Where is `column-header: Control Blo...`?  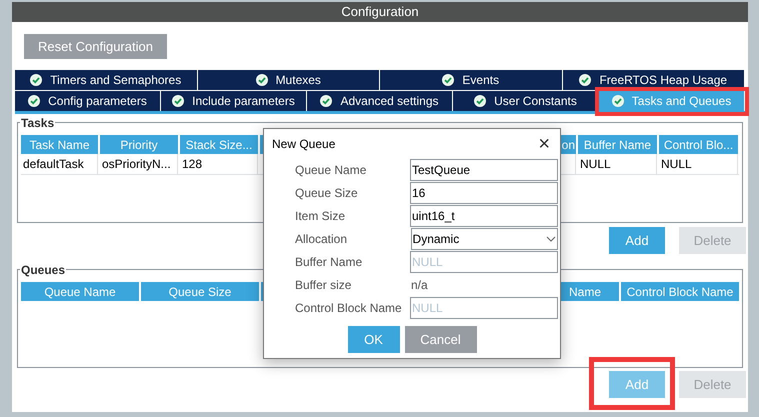 column-header: Control Blo... is located at coordinates (698, 144).